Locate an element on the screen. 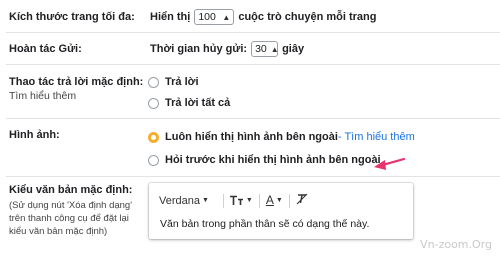 This screenshot has height=259, width=500. text-color-button: A ▼ is located at coordinates (274, 200).